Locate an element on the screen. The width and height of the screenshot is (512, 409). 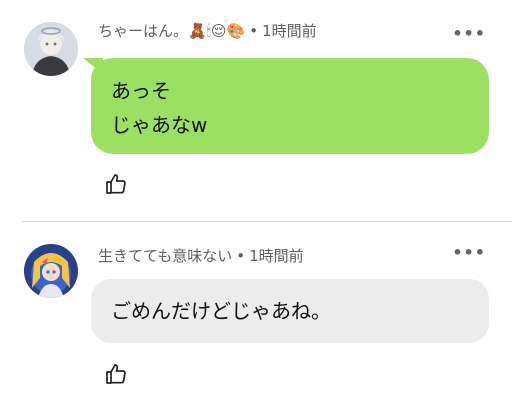
author-name: ちゃーはん。🧸🕯😌🎨 is located at coordinates (171, 30).